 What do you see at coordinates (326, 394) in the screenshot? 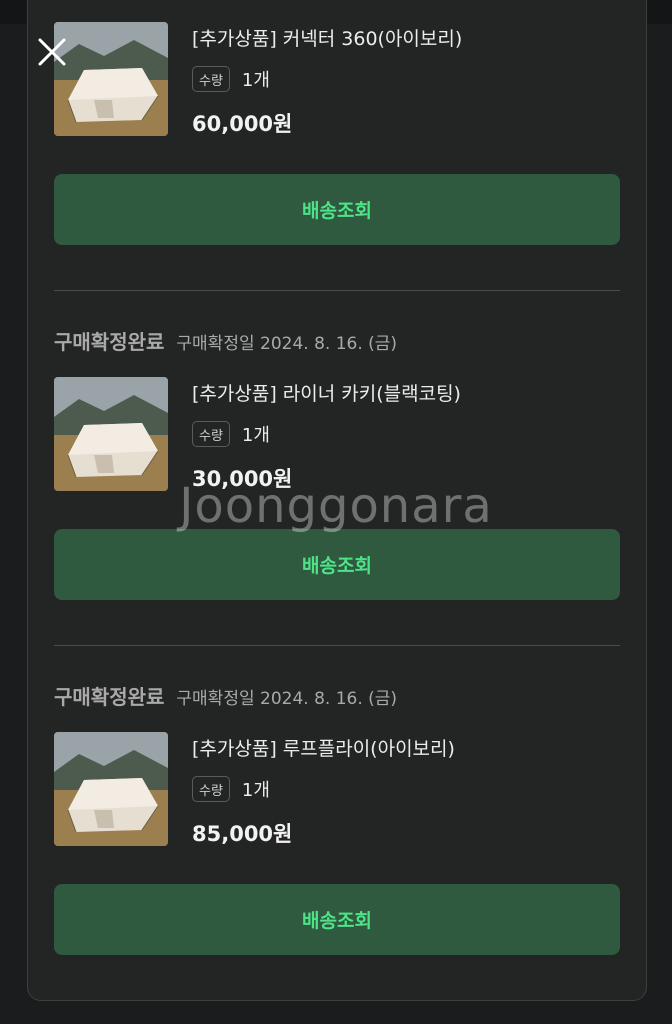
I see `product-name: [추가상품] 라이너 카키(블랙코팅)` at bounding box center [326, 394].